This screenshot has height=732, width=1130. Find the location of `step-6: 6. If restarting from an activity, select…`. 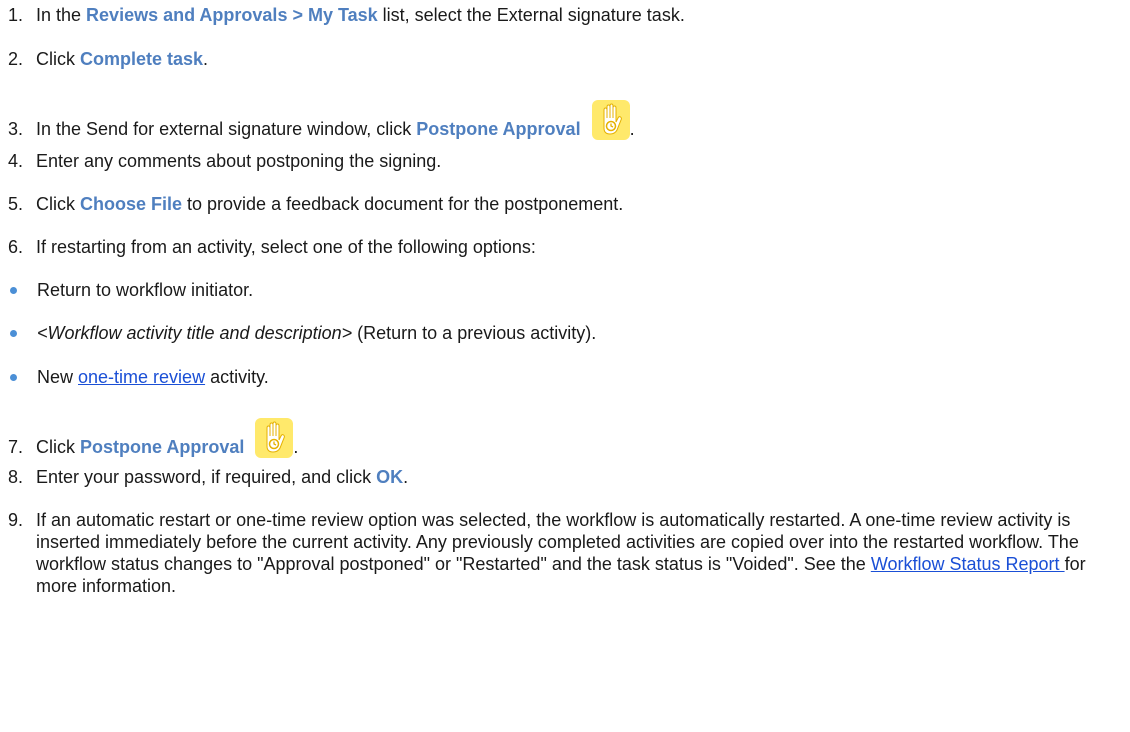

step-6: 6. If restarting from an activity, select… is located at coordinates (272, 247).